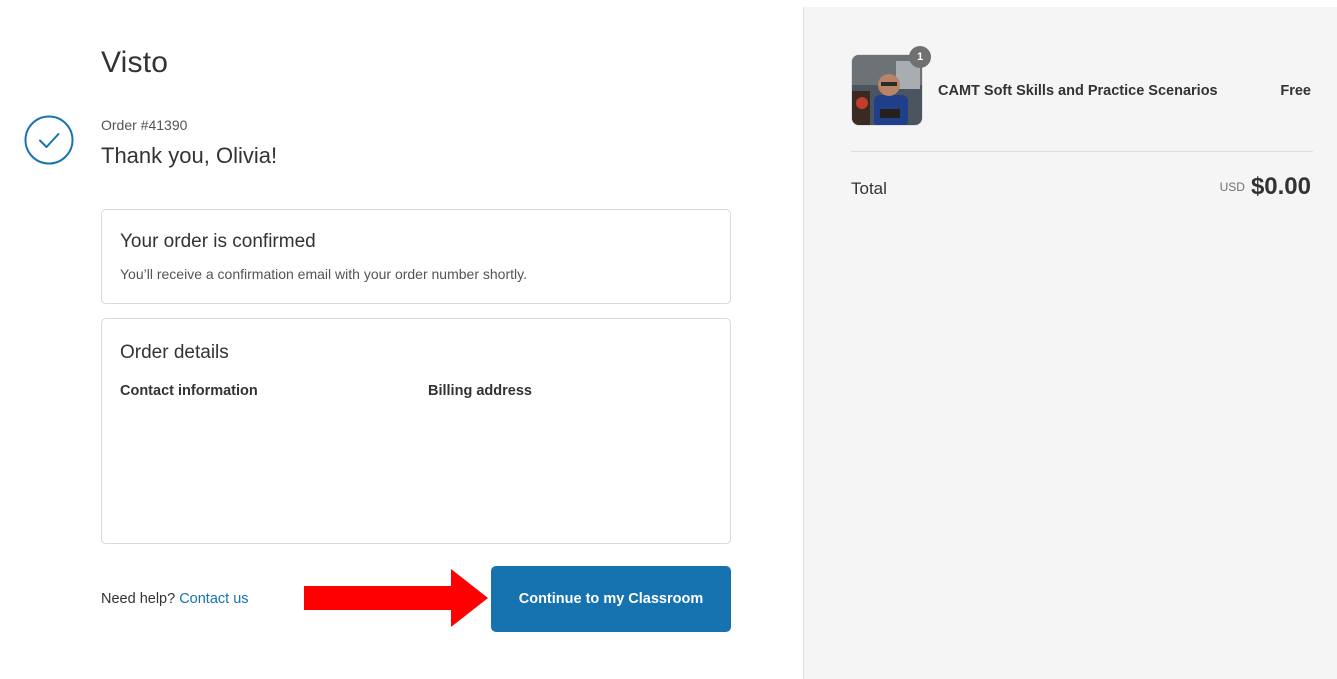 Image resolution: width=1337 pixels, height=679 pixels. I want to click on billing-address-heading: Billing address, so click(480, 391).